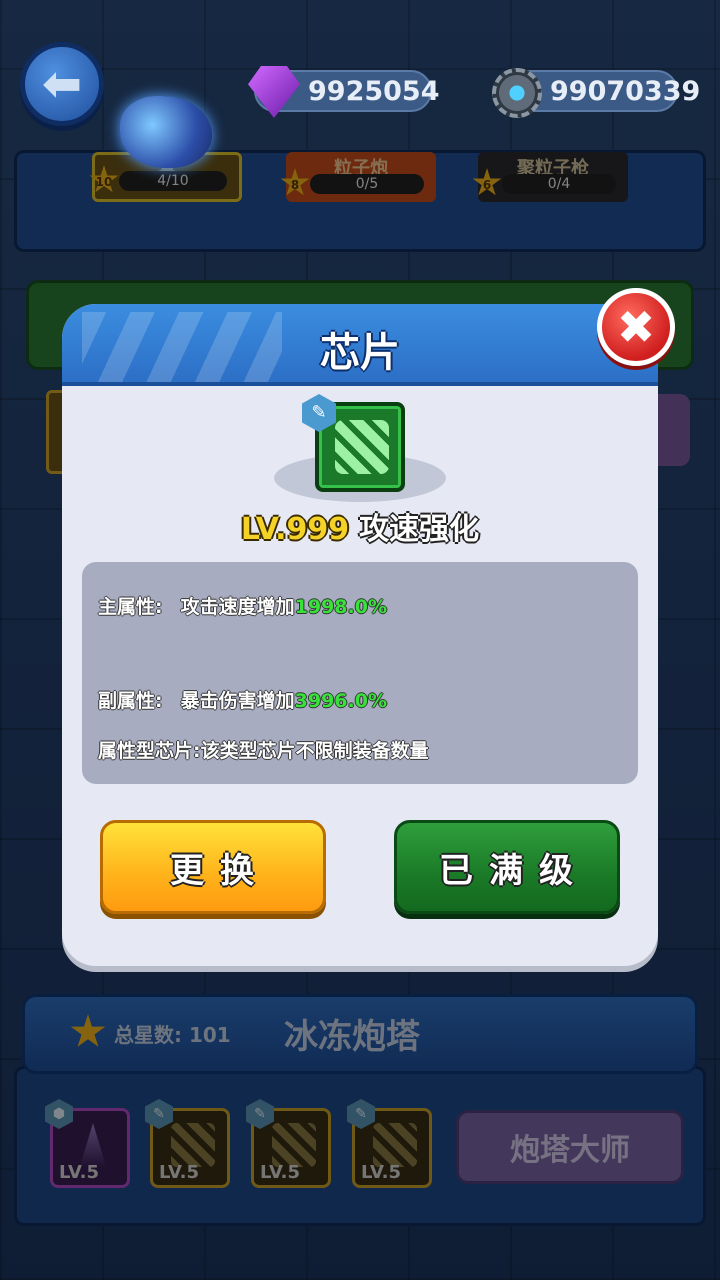  I want to click on gear-counter: 99070339, so click(596, 93).